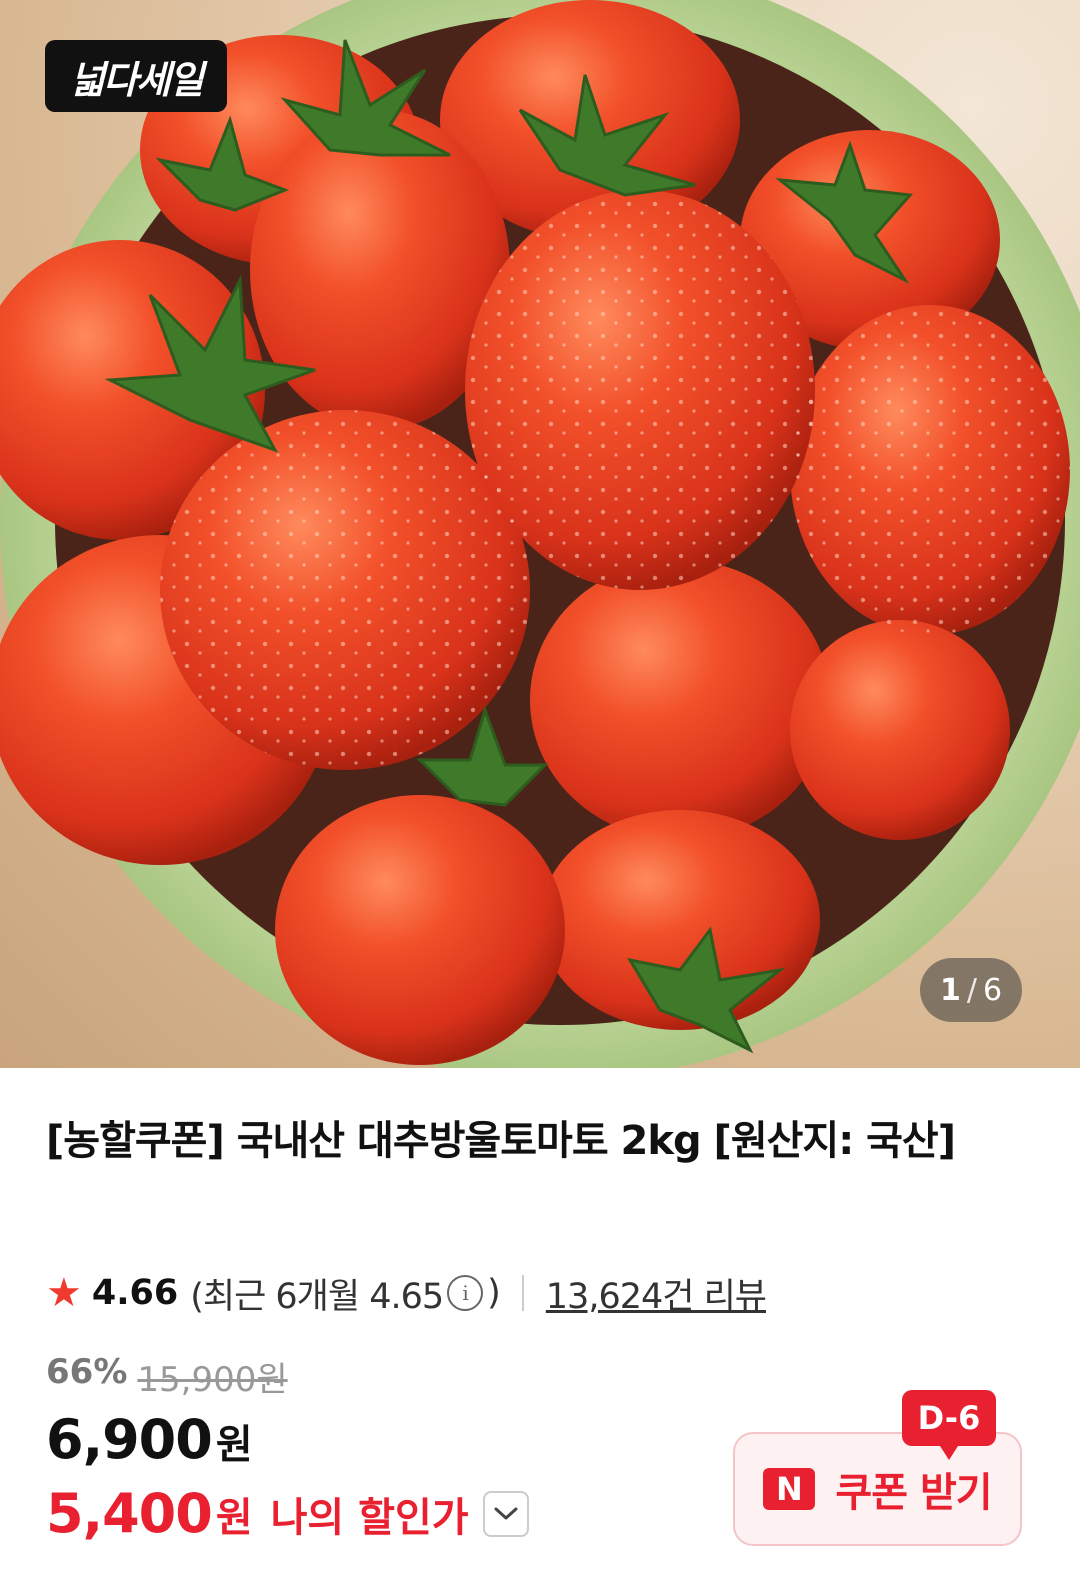 The width and height of the screenshot is (1080, 1590). I want to click on get-coupon-button: N 쿠폰 받기, so click(877, 1489).